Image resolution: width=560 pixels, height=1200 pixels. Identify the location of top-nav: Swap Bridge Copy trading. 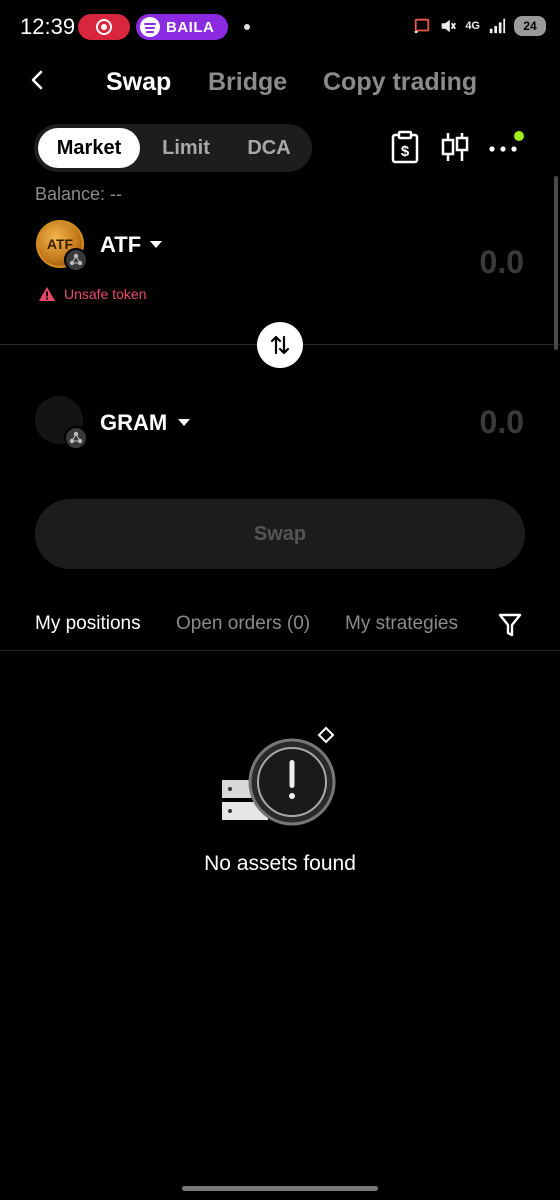
(280, 82).